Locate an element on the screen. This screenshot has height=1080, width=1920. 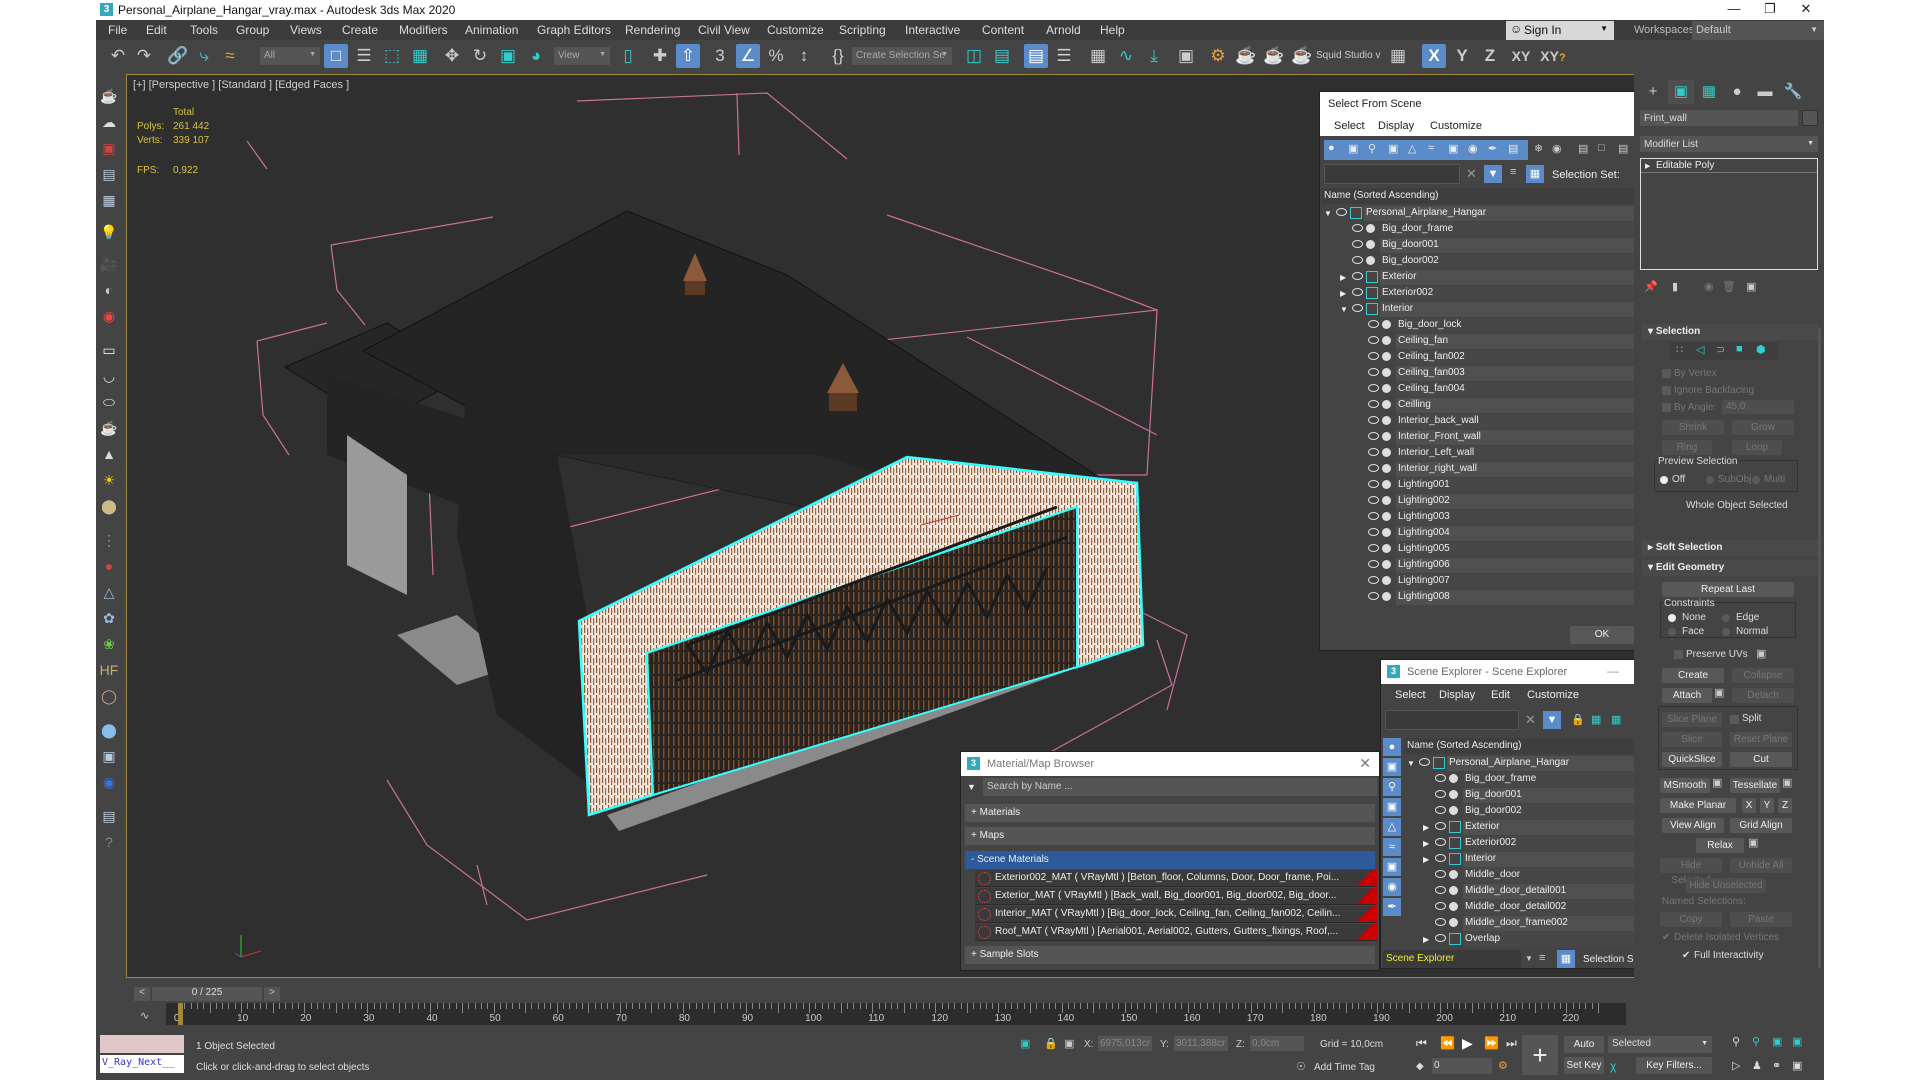
pivot-center-icon: ▯ is located at coordinates (628, 56).